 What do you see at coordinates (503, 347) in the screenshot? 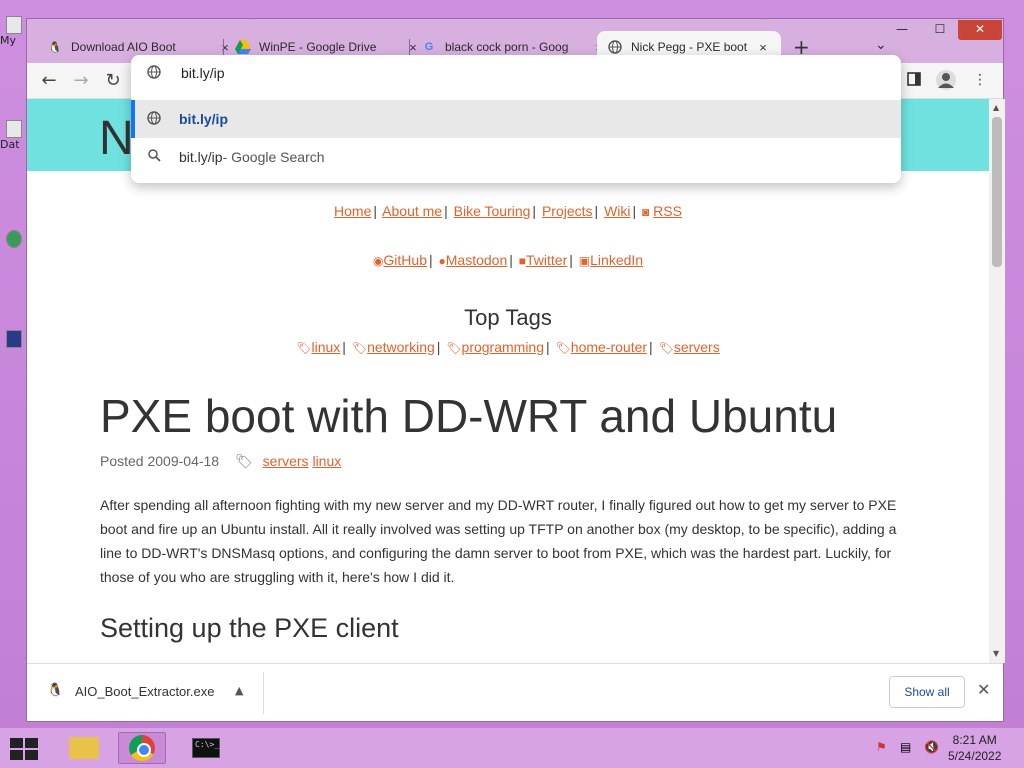
I see `tag-link: programming` at bounding box center [503, 347].